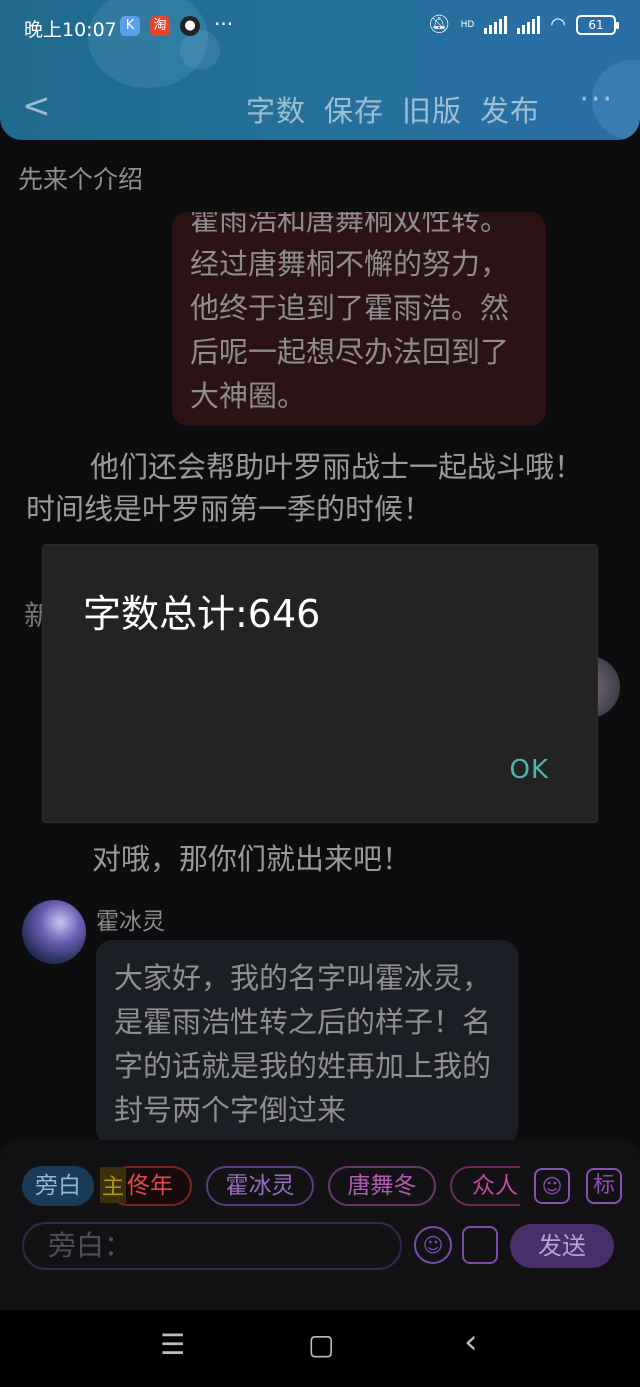  I want to click on chip-role: 霍冰灵, so click(260, 1186).